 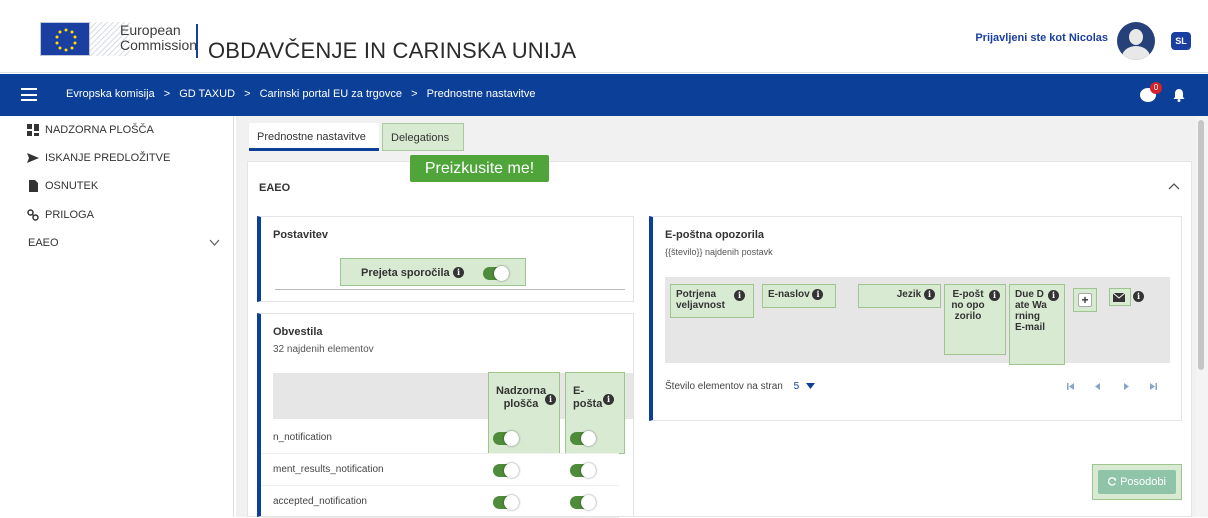 What do you see at coordinates (724, 386) in the screenshot?
I see `per-page-label: Število elementov na stran` at bounding box center [724, 386].